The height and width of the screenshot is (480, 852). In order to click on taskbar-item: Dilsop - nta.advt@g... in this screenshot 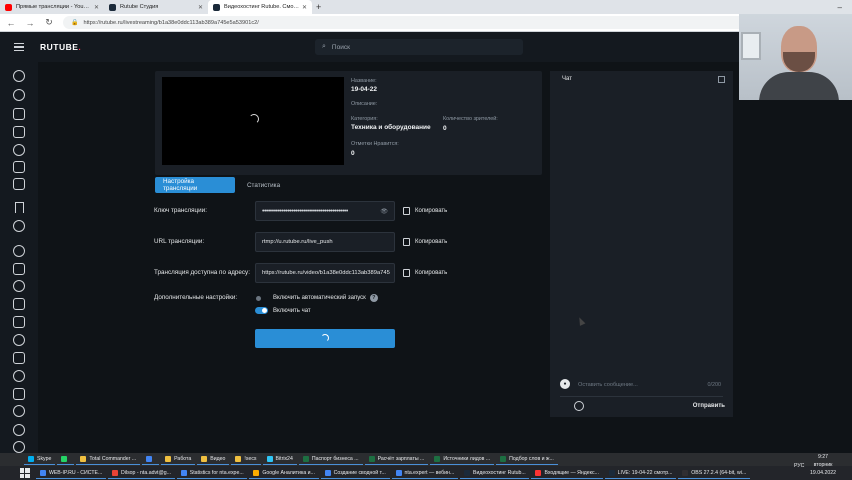, I will do `click(141, 473)`.